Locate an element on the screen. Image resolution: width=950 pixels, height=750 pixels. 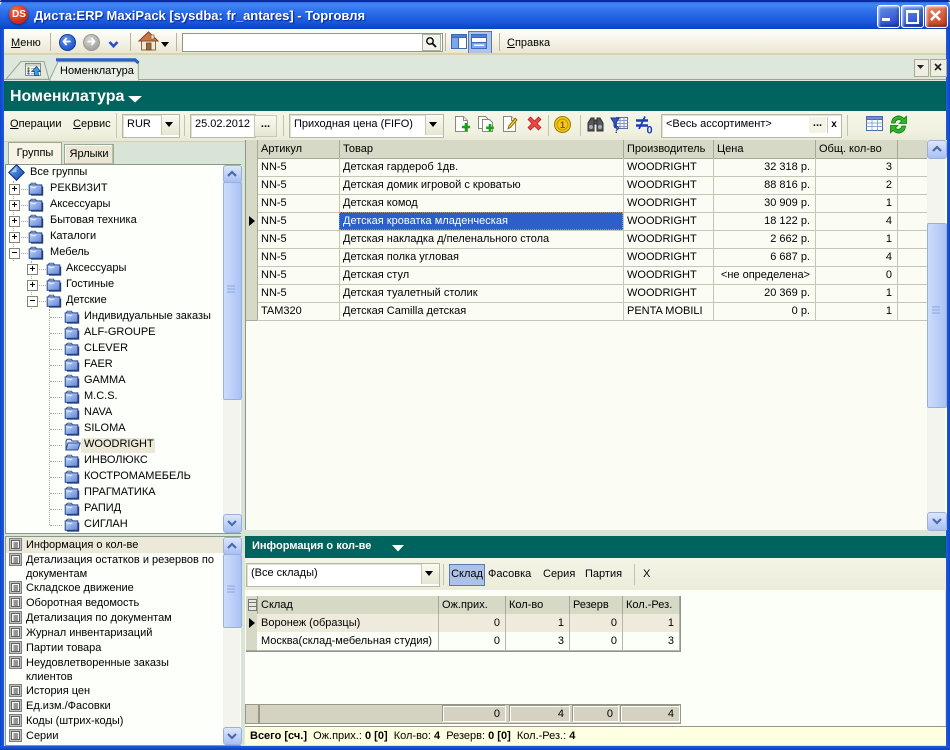
svg-text: 1 is located at coordinates (562, 125).